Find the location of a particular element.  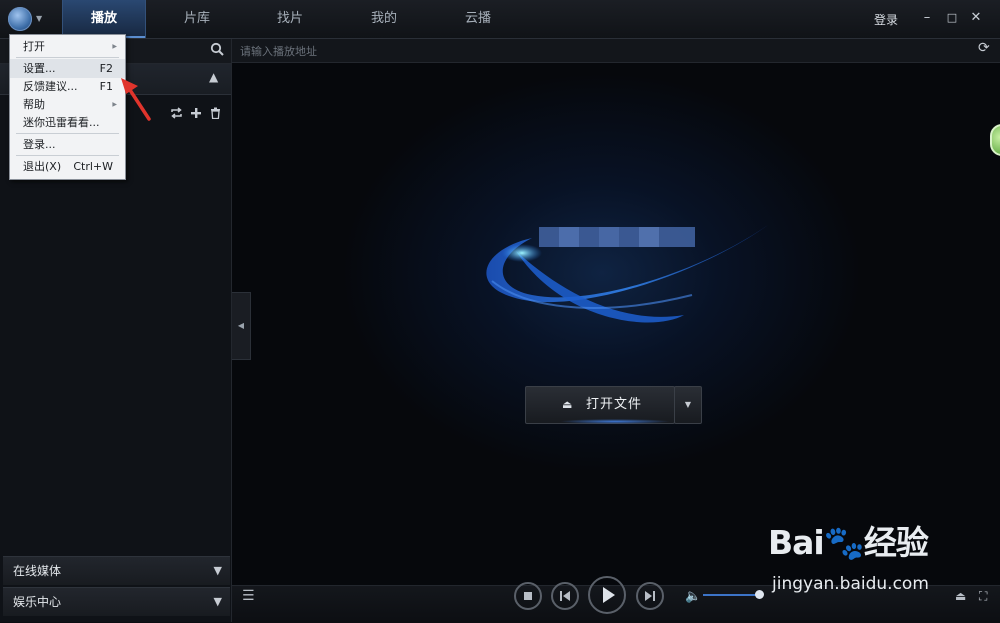

section-online-media: 在线媒体 ▼ is located at coordinates (116, 570).